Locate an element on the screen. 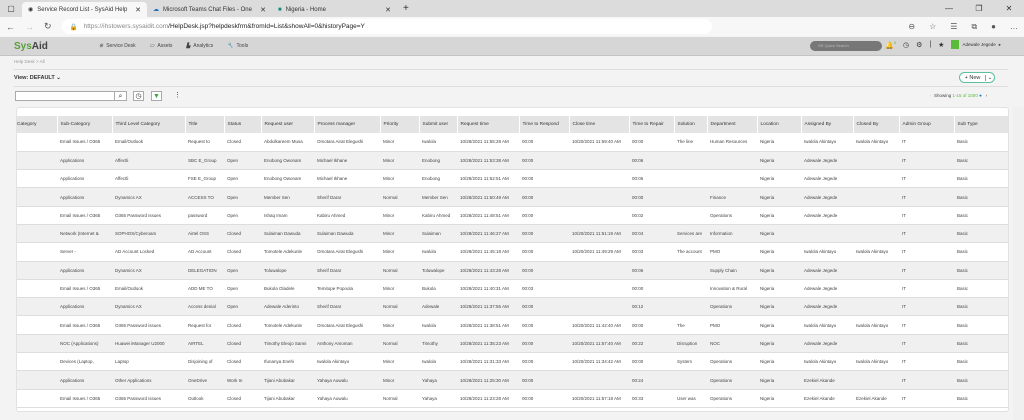  notifications-icon: 🔔0 is located at coordinates (890, 44).